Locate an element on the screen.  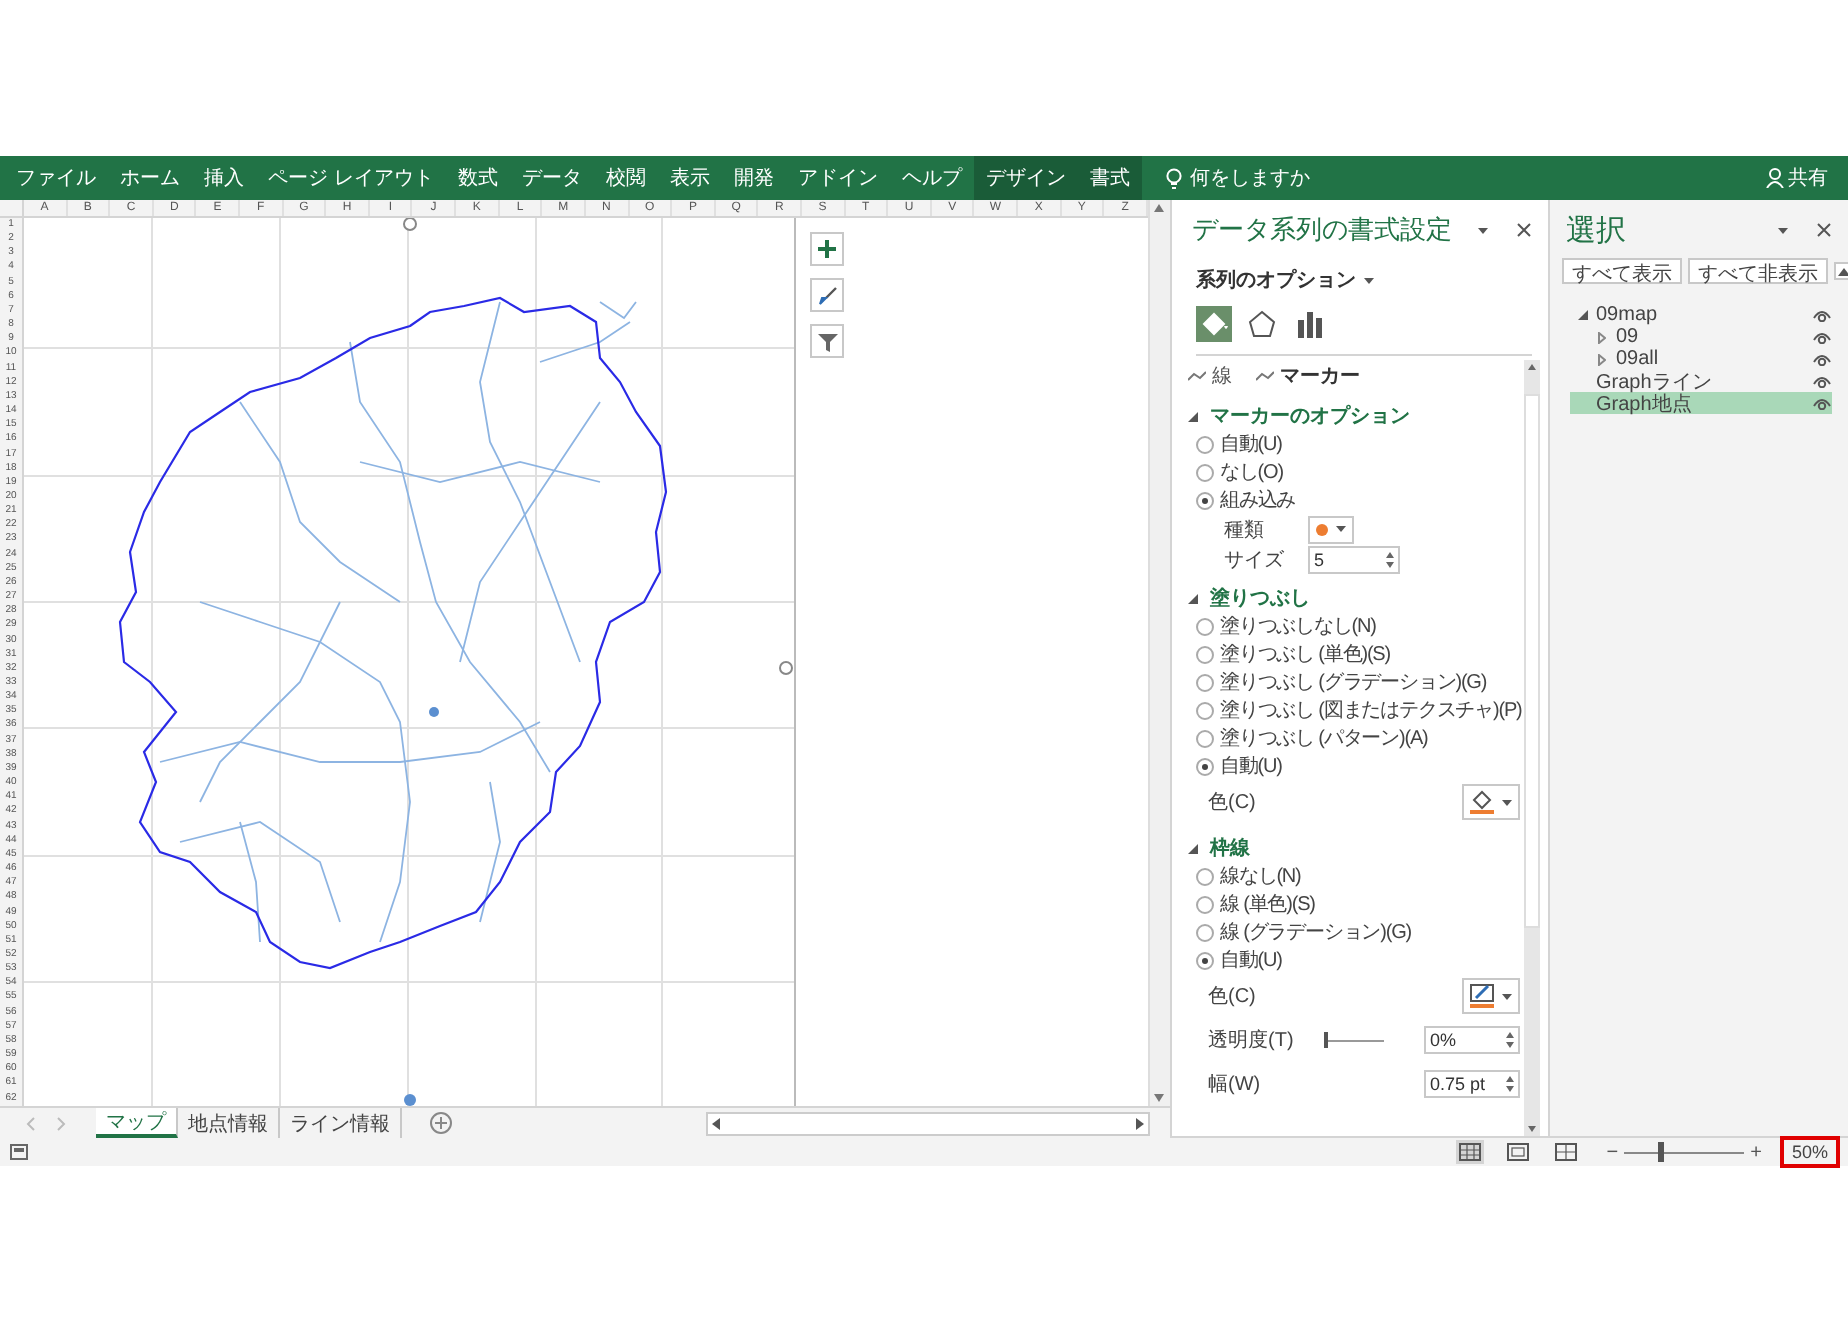
selection-item: Graph地点 is located at coordinates (1701, 403).